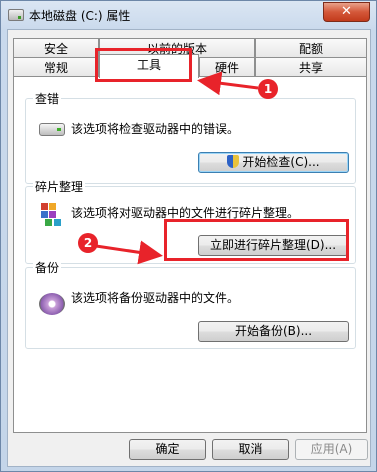 The image size is (377, 472). I want to click on error-checking-title: 查错, so click(47, 98).